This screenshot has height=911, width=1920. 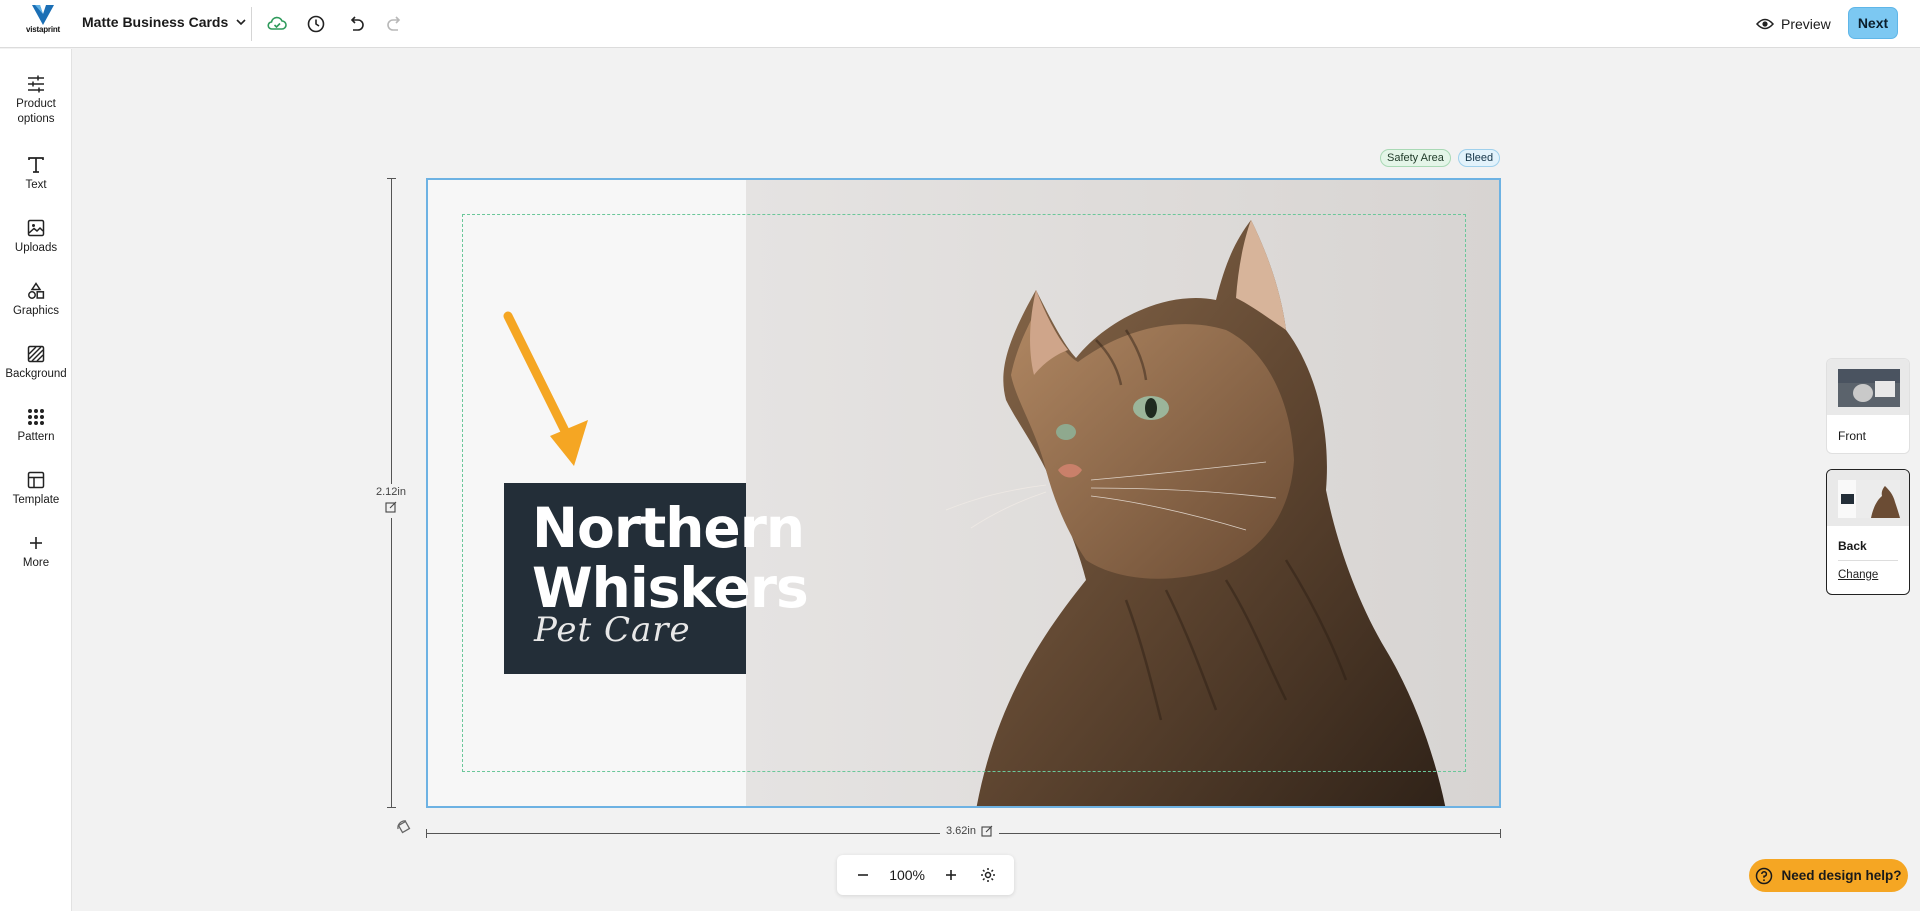 What do you see at coordinates (36, 363) in the screenshot?
I see `sidebar-item-background: Background` at bounding box center [36, 363].